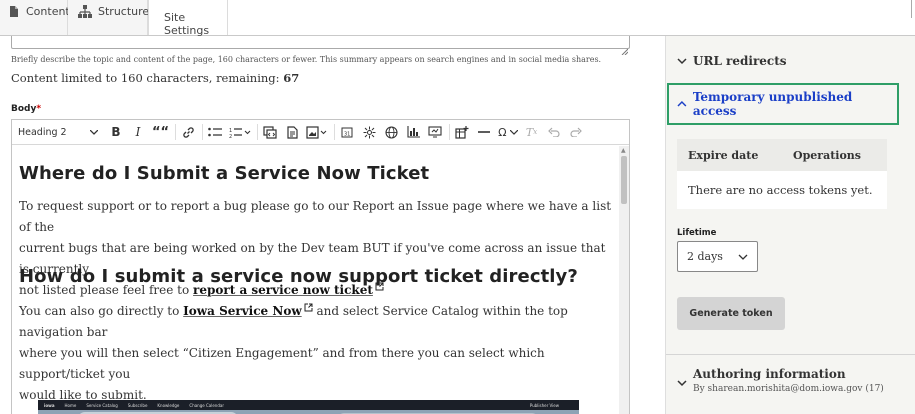  Describe the element at coordinates (85, 12) in the screenshot. I see `structure-tree-icon` at that location.